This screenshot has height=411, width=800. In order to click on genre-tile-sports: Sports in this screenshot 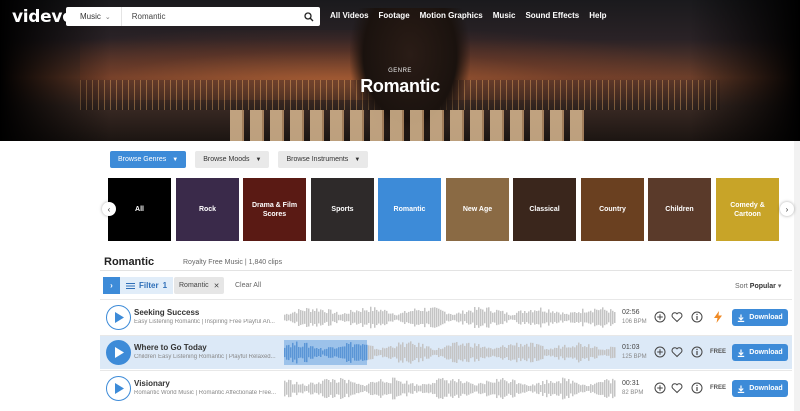, I will do `click(342, 209)`.